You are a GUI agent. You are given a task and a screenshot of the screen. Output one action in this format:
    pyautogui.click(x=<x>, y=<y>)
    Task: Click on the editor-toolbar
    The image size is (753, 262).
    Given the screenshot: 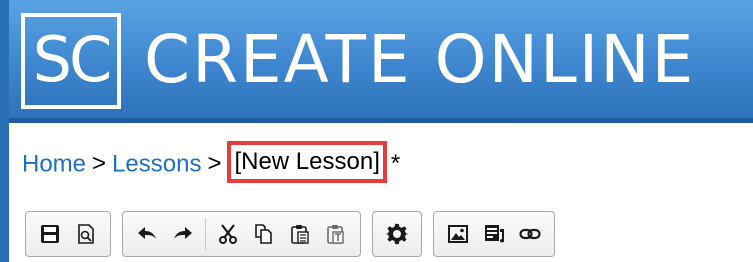 What is the action you would take?
    pyautogui.click(x=290, y=236)
    